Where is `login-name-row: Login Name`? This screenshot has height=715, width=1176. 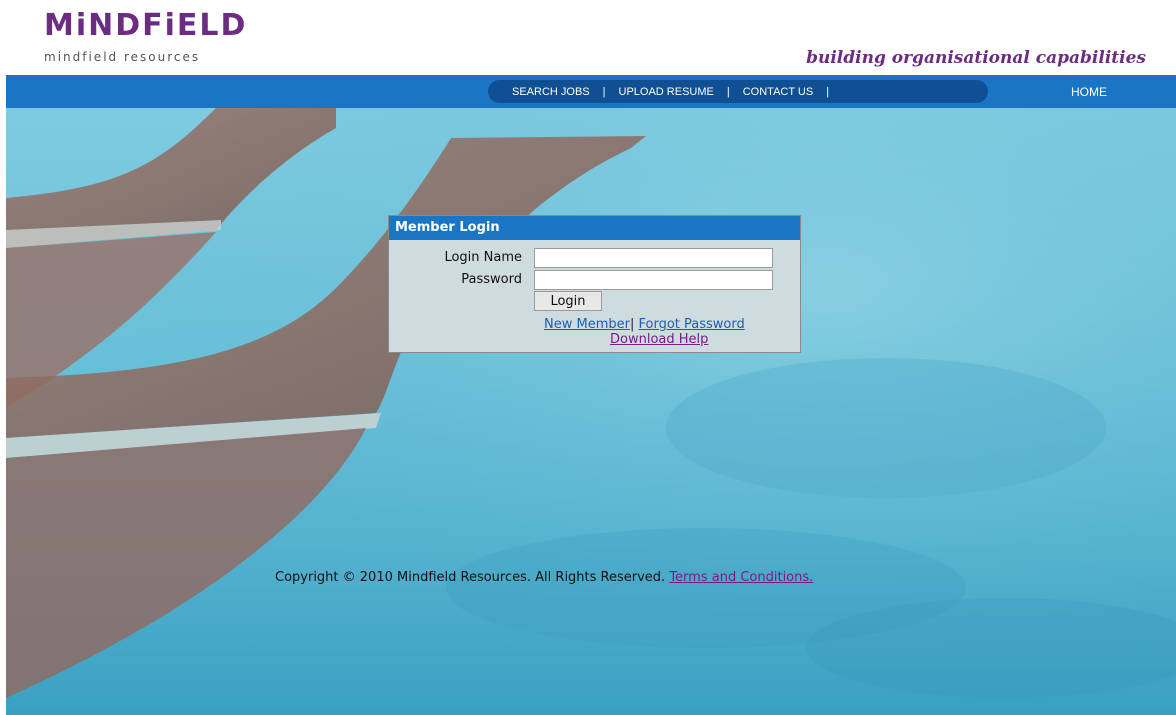
login-name-row: Login Name is located at coordinates (594, 258).